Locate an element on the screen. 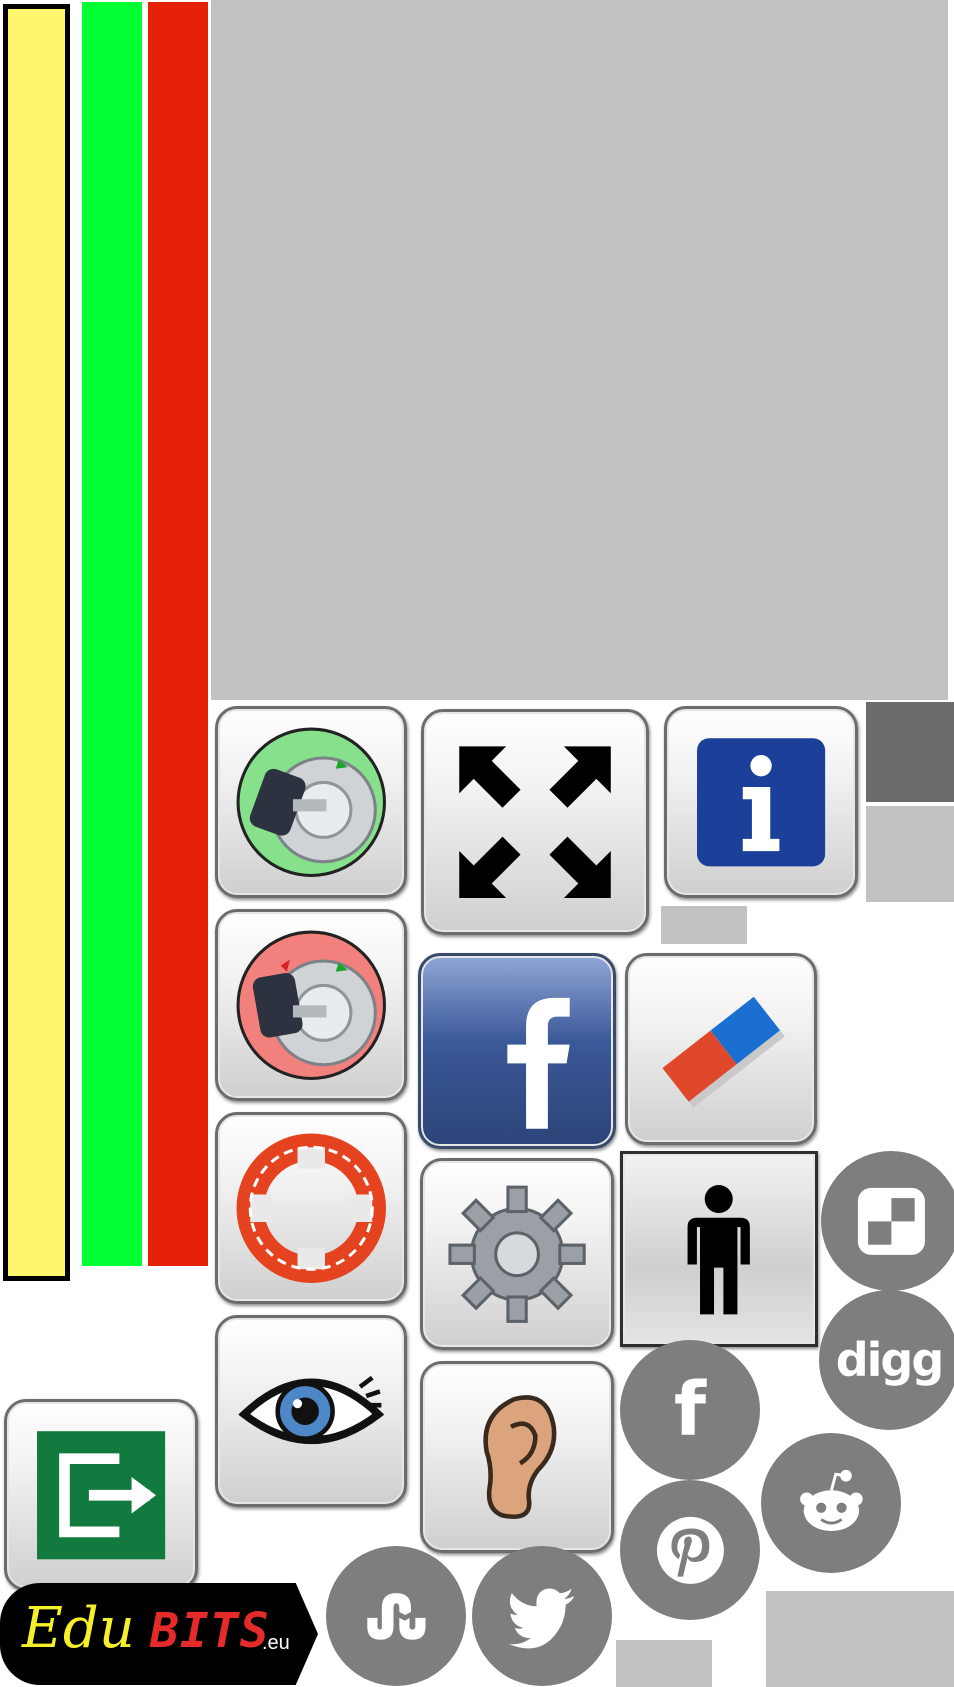  exit-icon is located at coordinates (101, 1495).